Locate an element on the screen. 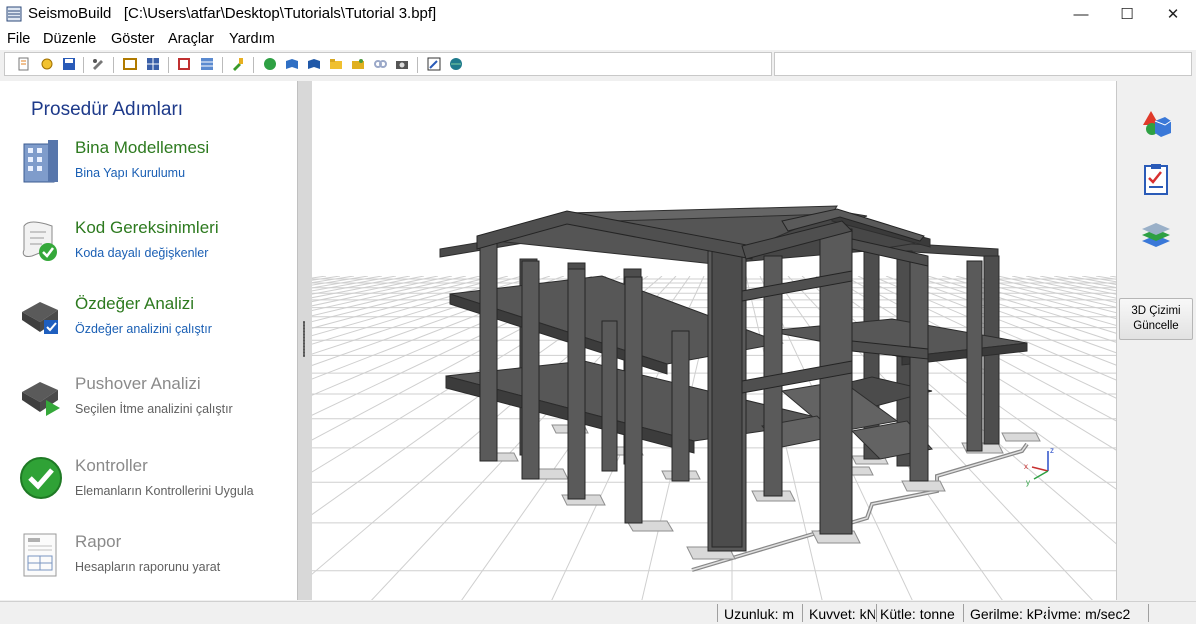 The height and width of the screenshot is (624, 1196). update-3d-label-line1: 3D Çizimi is located at coordinates (1156, 311).